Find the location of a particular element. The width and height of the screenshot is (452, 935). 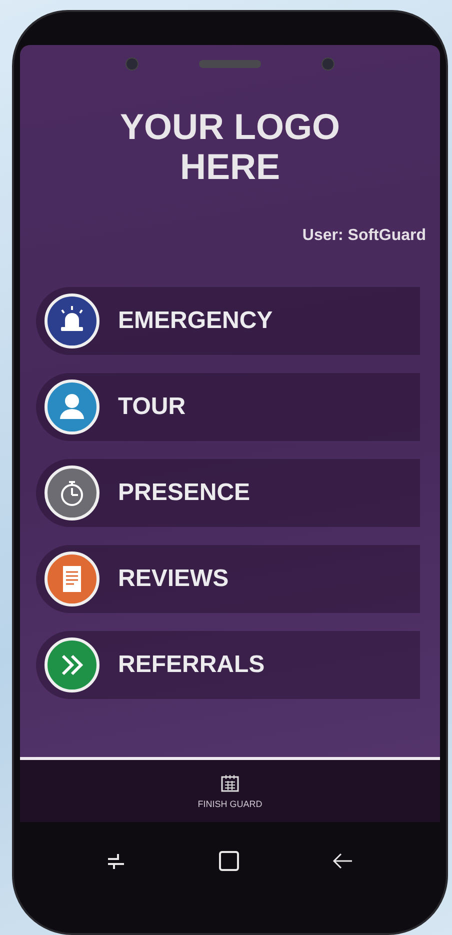

calendar-icon is located at coordinates (230, 783).